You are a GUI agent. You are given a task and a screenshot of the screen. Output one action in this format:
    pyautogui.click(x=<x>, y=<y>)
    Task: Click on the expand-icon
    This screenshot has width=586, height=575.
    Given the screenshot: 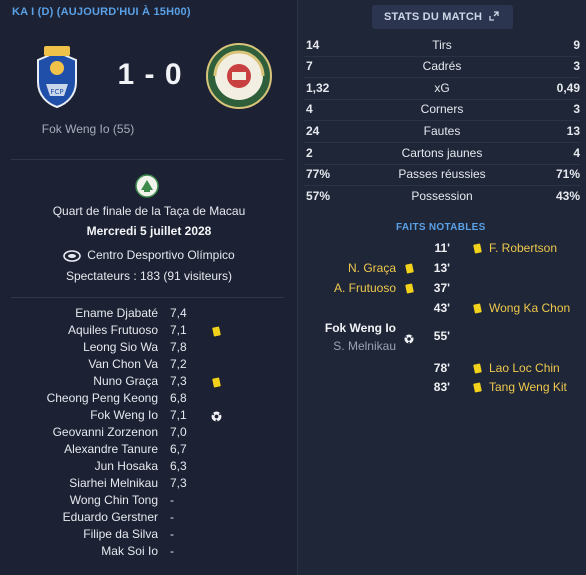 What is the action you would take?
    pyautogui.click(x=494, y=16)
    